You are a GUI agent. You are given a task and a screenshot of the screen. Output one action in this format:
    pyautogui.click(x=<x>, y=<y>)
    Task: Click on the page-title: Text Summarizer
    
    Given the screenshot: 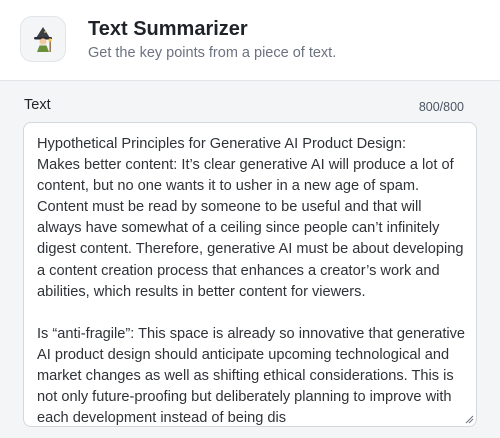 What is the action you would take?
    pyautogui.click(x=168, y=29)
    